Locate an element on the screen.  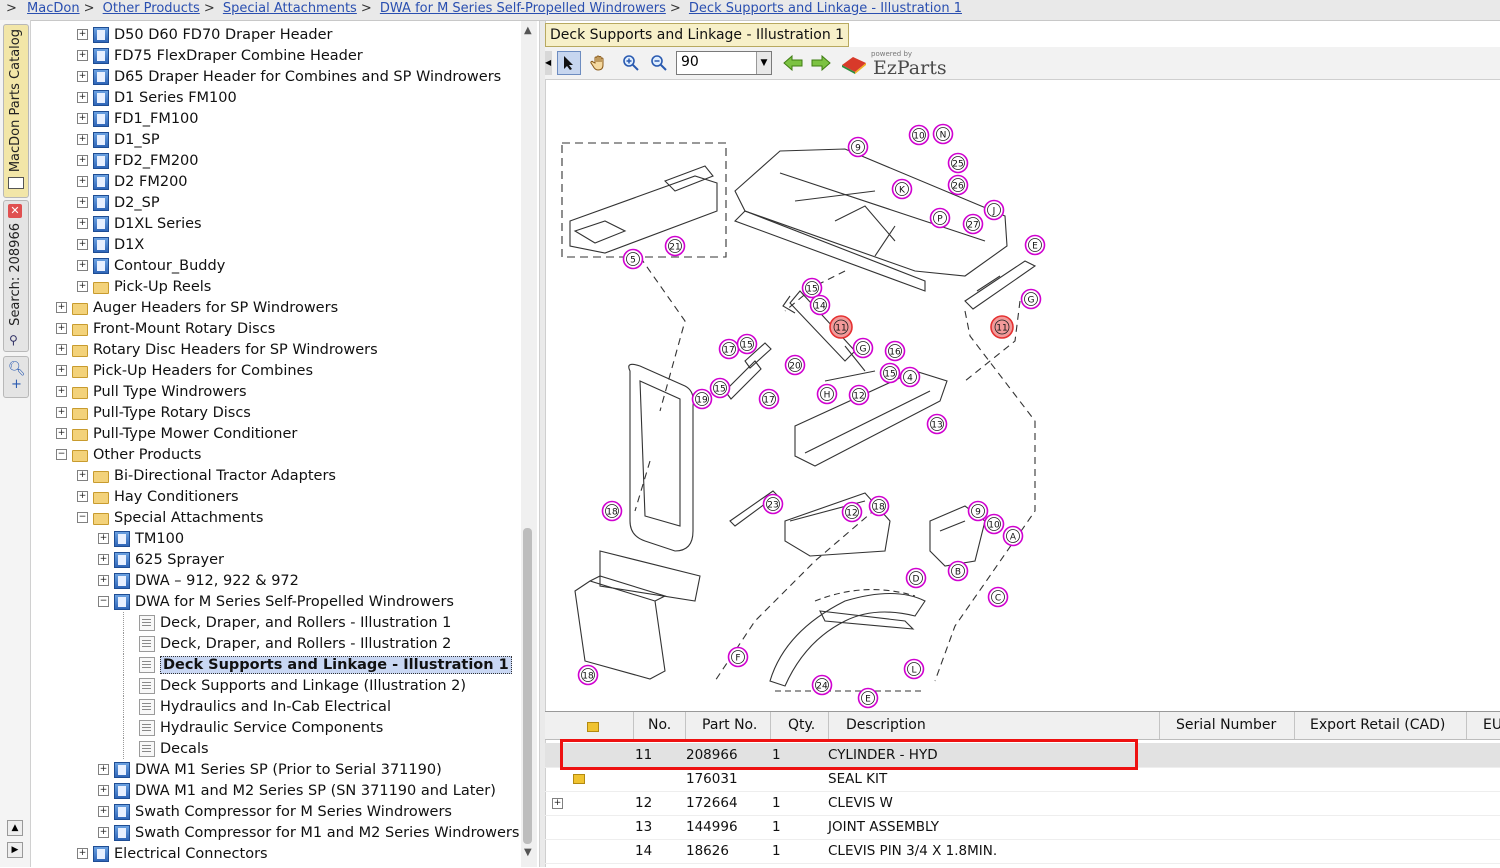
select-arrow-icon is located at coordinates (569, 63).